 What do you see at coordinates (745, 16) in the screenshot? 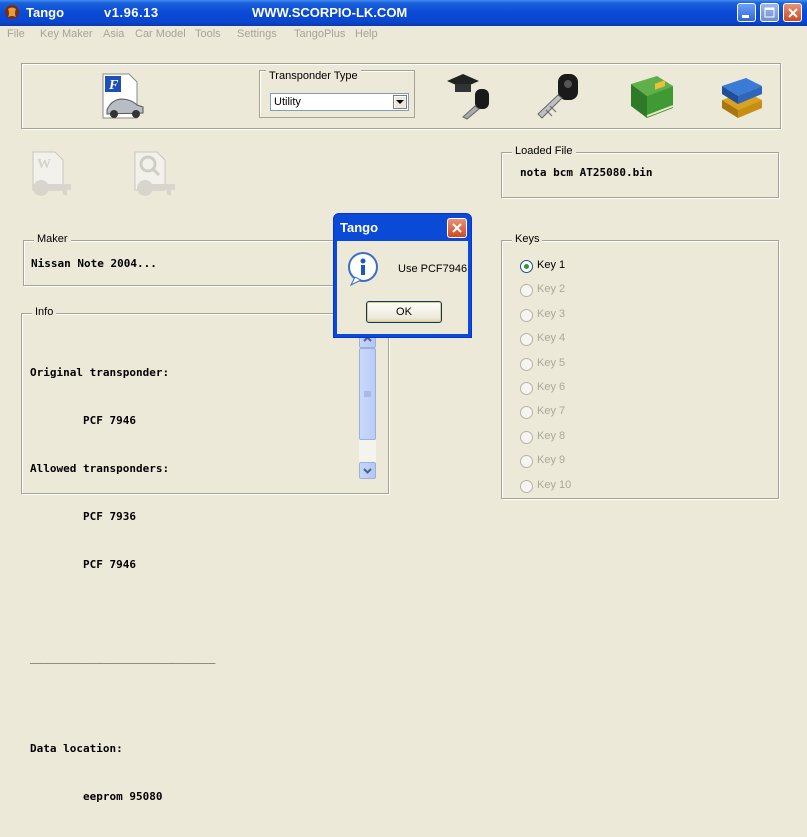
I see `minimize-icon` at bounding box center [745, 16].